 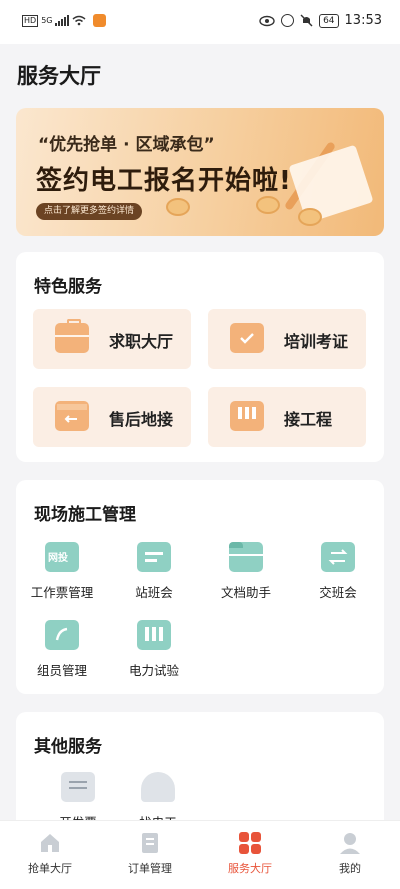 I want to click on tab-label: 抢单大厅, so click(x=50, y=868).